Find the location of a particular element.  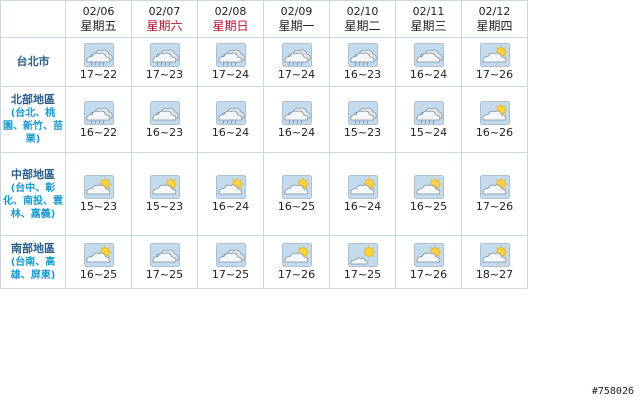

region-label: 北部地區 (台北、桃園、新竹、苗栗) is located at coordinates (33, 119).